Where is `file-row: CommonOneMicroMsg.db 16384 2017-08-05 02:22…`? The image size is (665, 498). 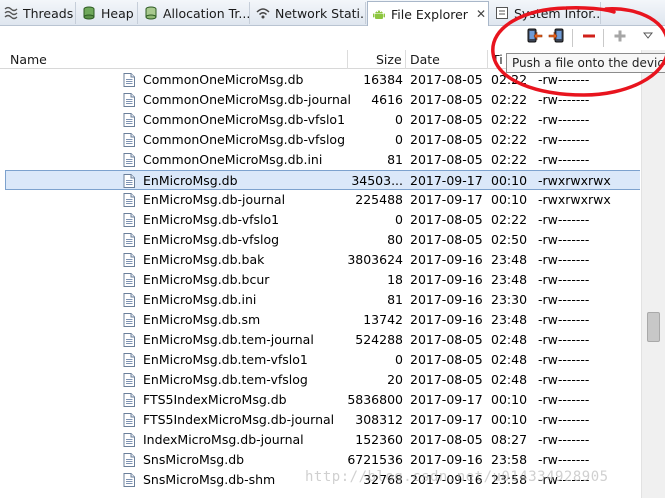 file-row: CommonOneMicroMsg.db 16384 2017-08-05 02:22… is located at coordinates (320, 80).